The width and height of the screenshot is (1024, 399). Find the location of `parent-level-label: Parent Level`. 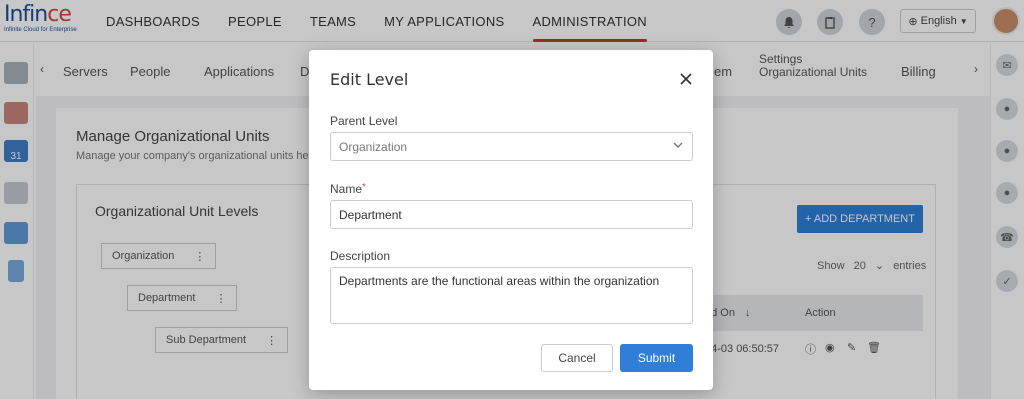

parent-level-label: Parent Level is located at coordinates (364, 121).